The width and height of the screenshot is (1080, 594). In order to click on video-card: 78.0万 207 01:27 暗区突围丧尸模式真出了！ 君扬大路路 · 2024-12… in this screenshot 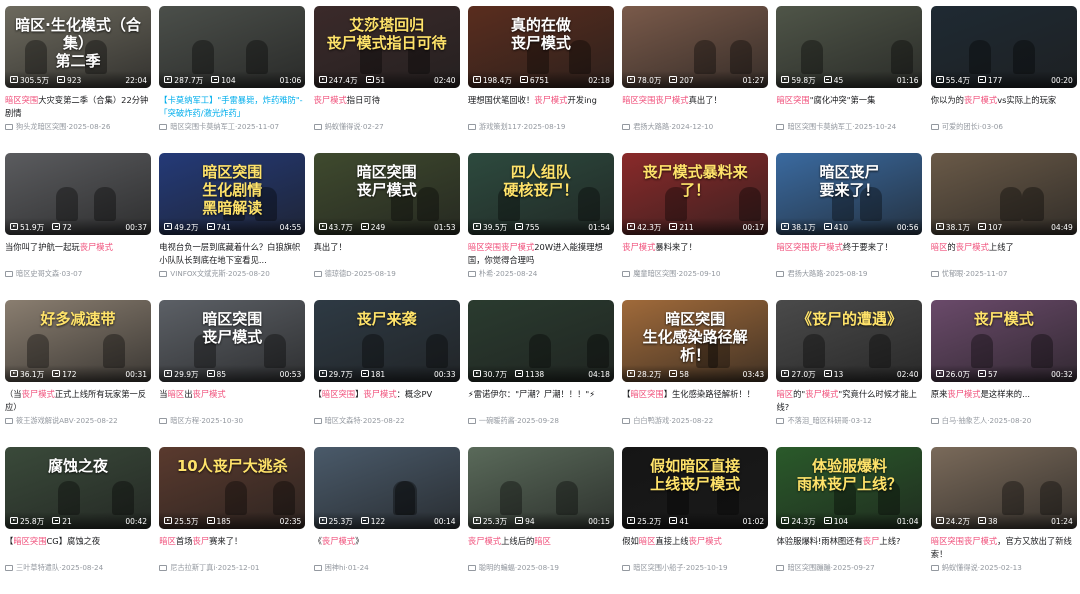, I will do `click(695, 79)`.